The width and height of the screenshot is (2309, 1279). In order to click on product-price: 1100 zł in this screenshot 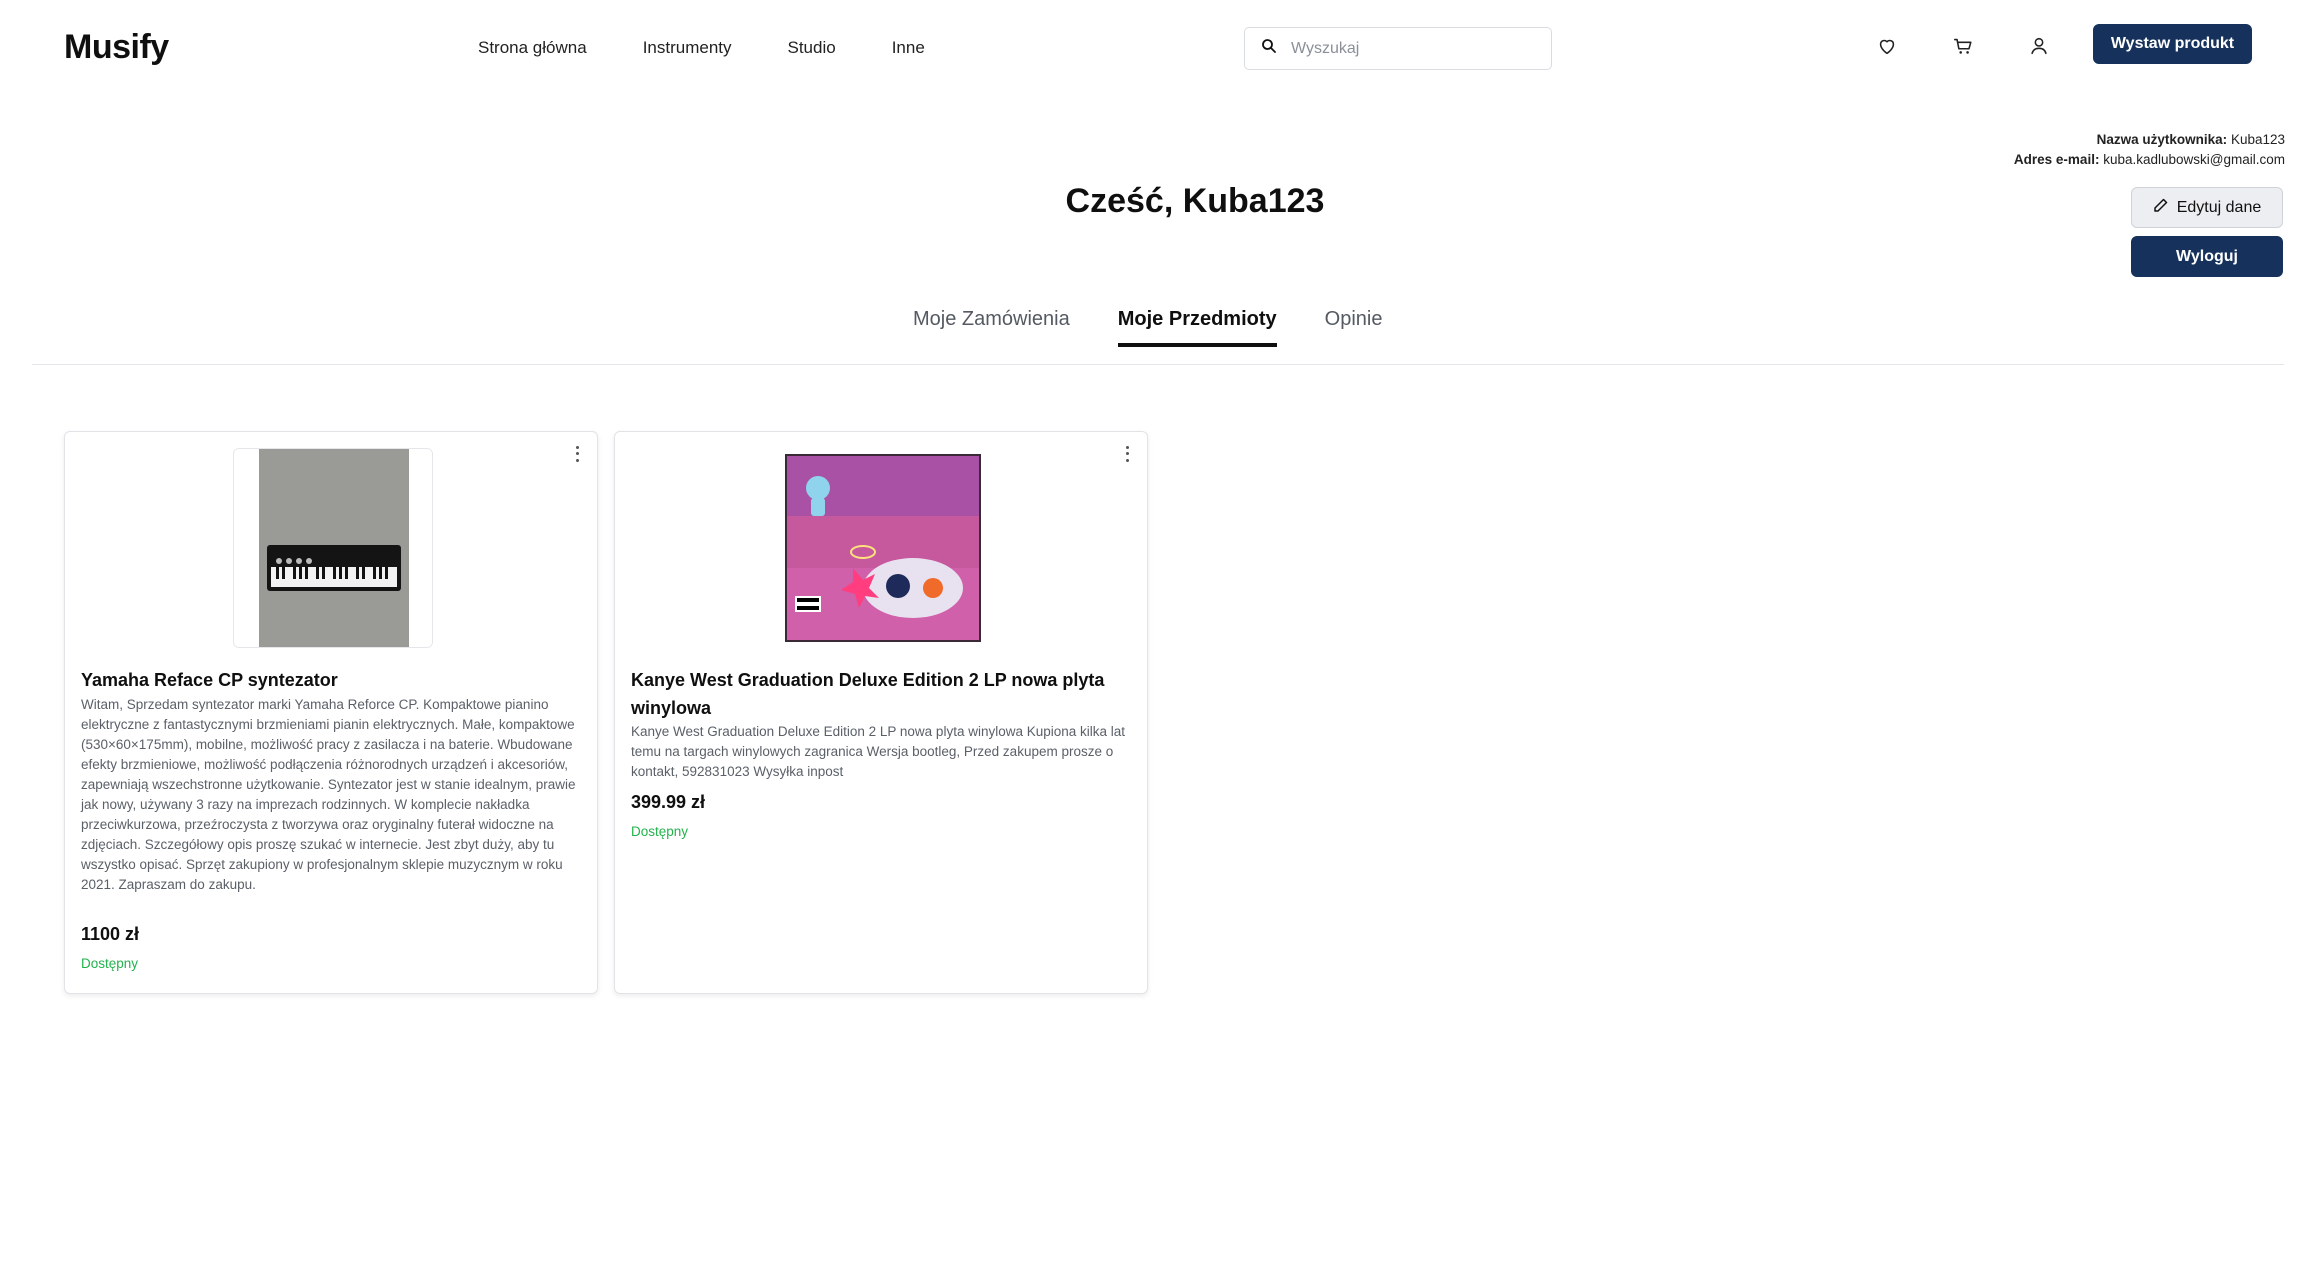, I will do `click(110, 934)`.